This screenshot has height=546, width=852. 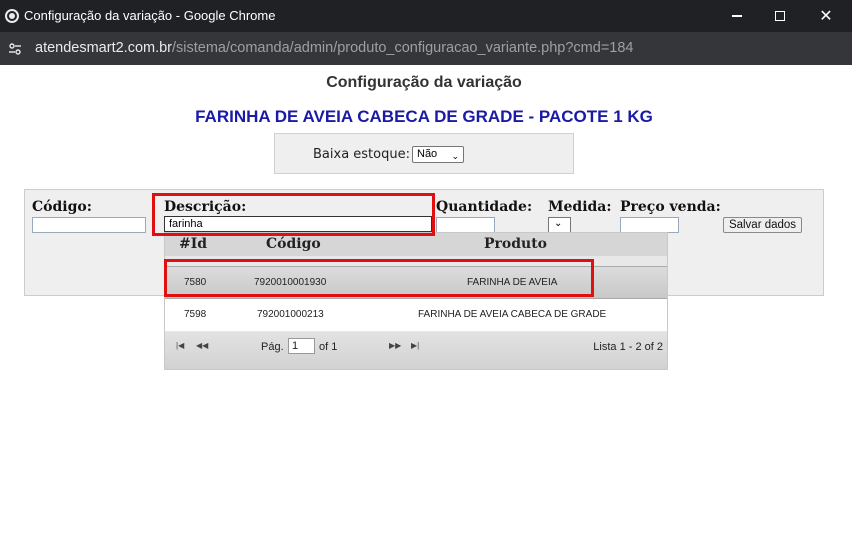 I want to click on medida-select: ⌄, so click(x=559, y=225).